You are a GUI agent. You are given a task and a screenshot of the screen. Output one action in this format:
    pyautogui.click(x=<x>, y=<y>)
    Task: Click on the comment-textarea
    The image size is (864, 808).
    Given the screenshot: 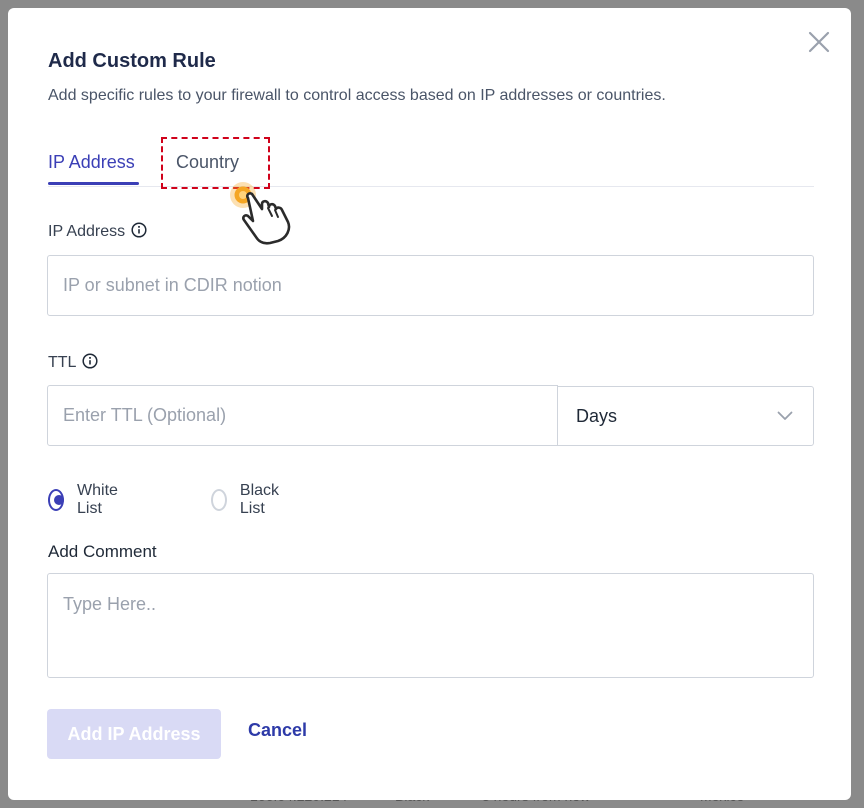 What is the action you would take?
    pyautogui.click(x=430, y=625)
    